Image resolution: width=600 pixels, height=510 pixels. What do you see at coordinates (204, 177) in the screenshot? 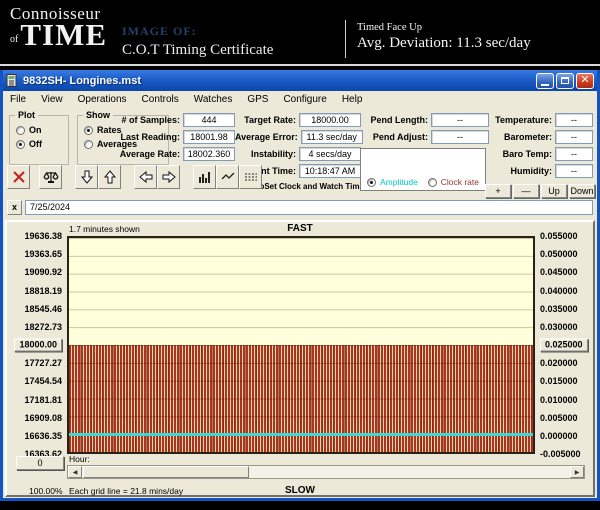
I see `histogram-icon` at bounding box center [204, 177].